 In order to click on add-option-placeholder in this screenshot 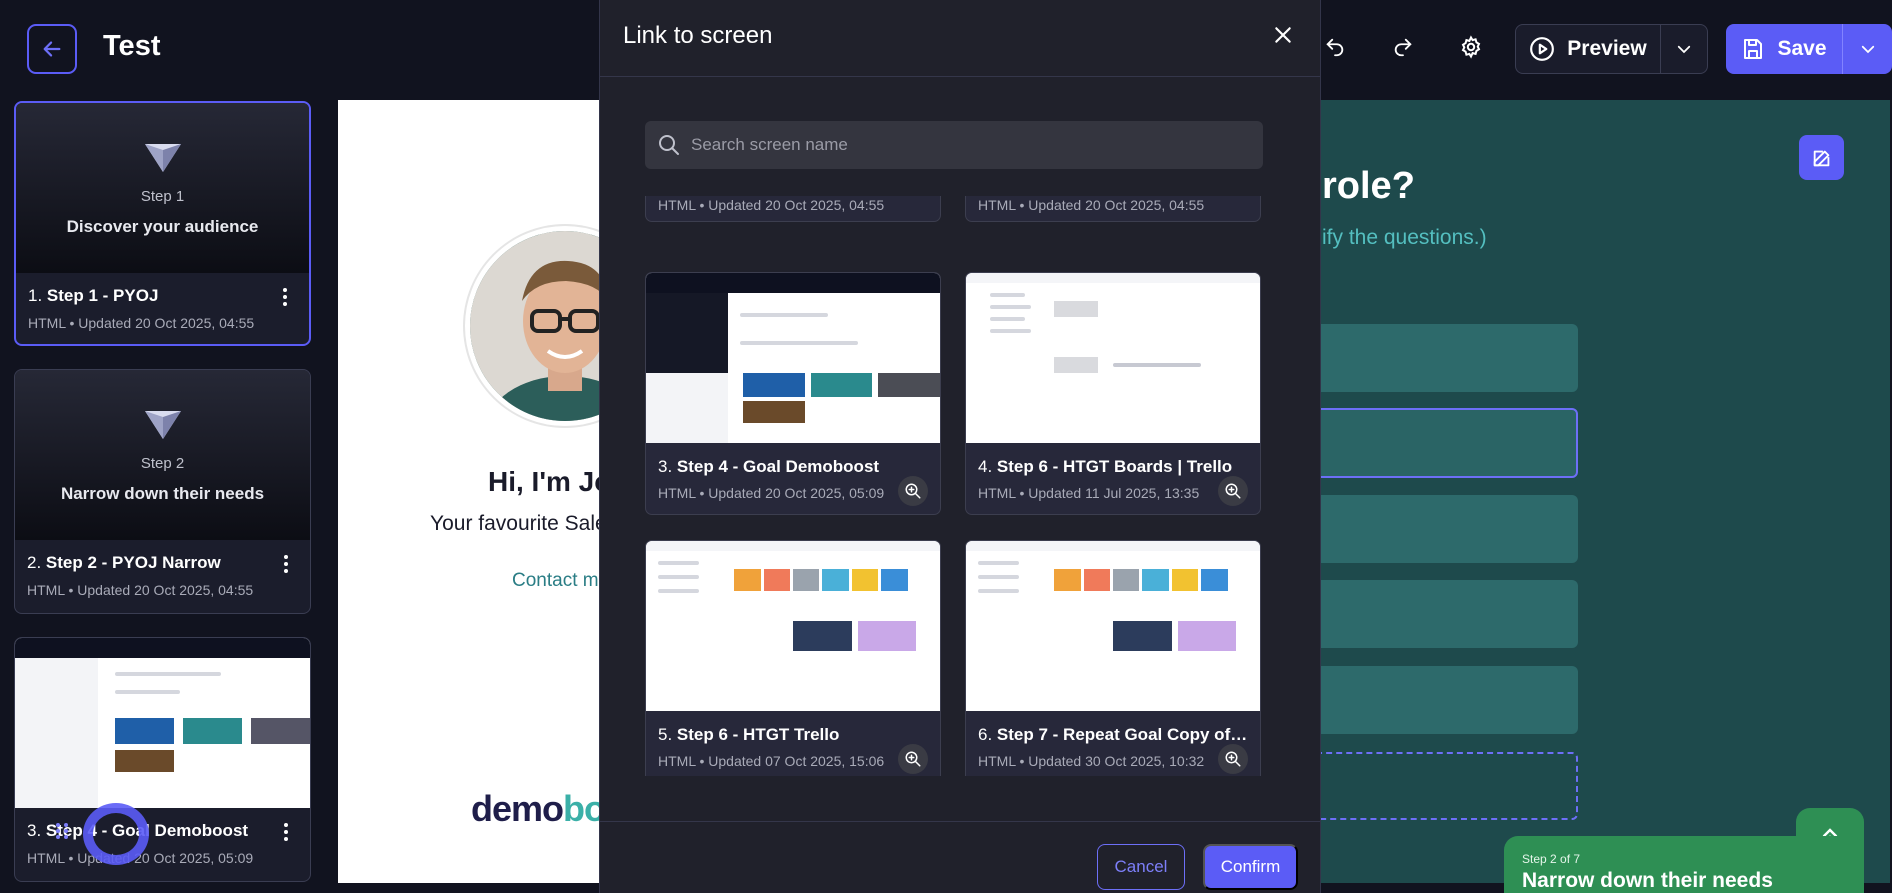, I will do `click(1439, 786)`.